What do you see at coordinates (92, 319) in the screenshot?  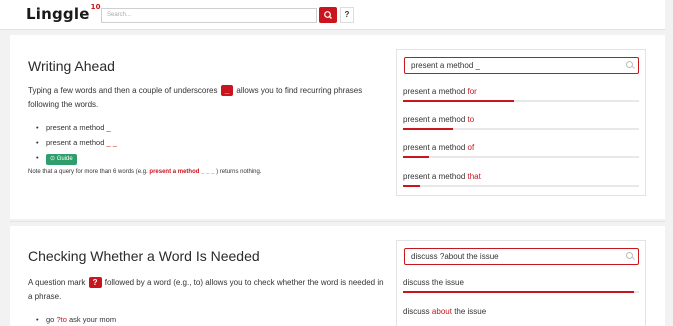 I see `example-text-end: ask your mom` at bounding box center [92, 319].